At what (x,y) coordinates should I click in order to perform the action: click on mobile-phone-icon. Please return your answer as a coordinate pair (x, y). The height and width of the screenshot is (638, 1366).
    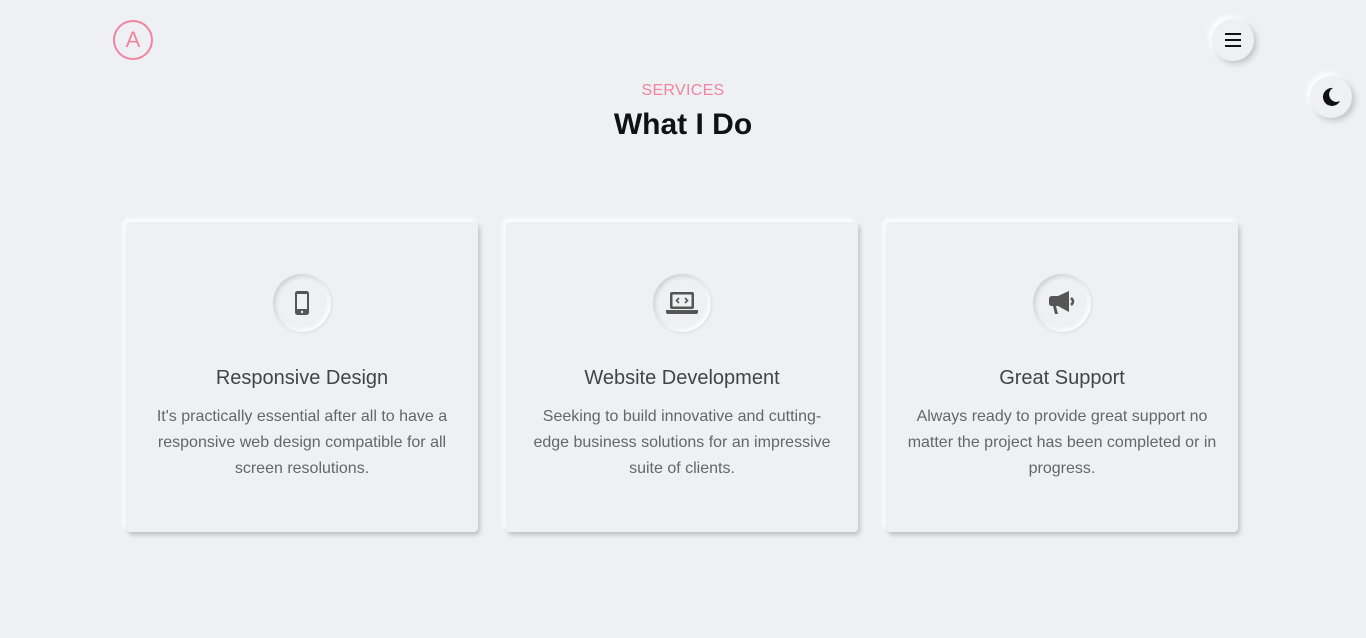
    Looking at the image, I should click on (302, 303).